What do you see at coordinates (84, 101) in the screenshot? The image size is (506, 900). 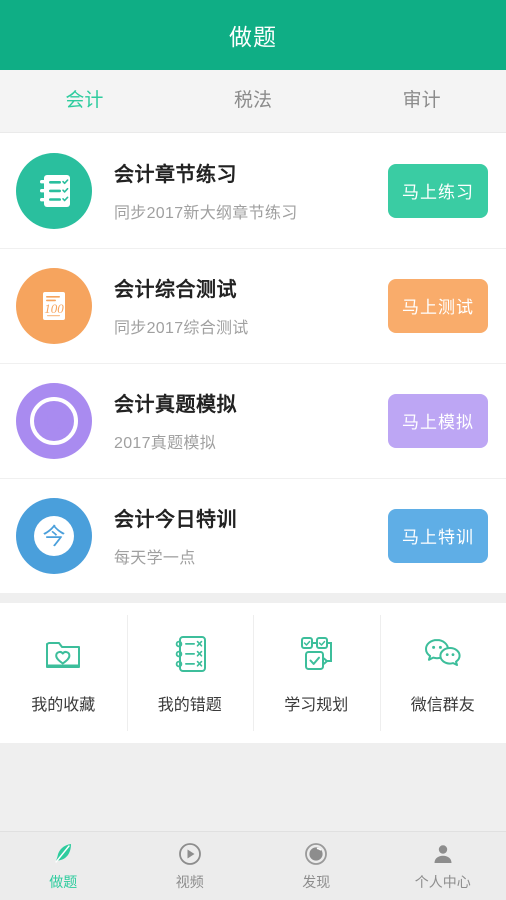 I see `tab-accounting: 会计` at bounding box center [84, 101].